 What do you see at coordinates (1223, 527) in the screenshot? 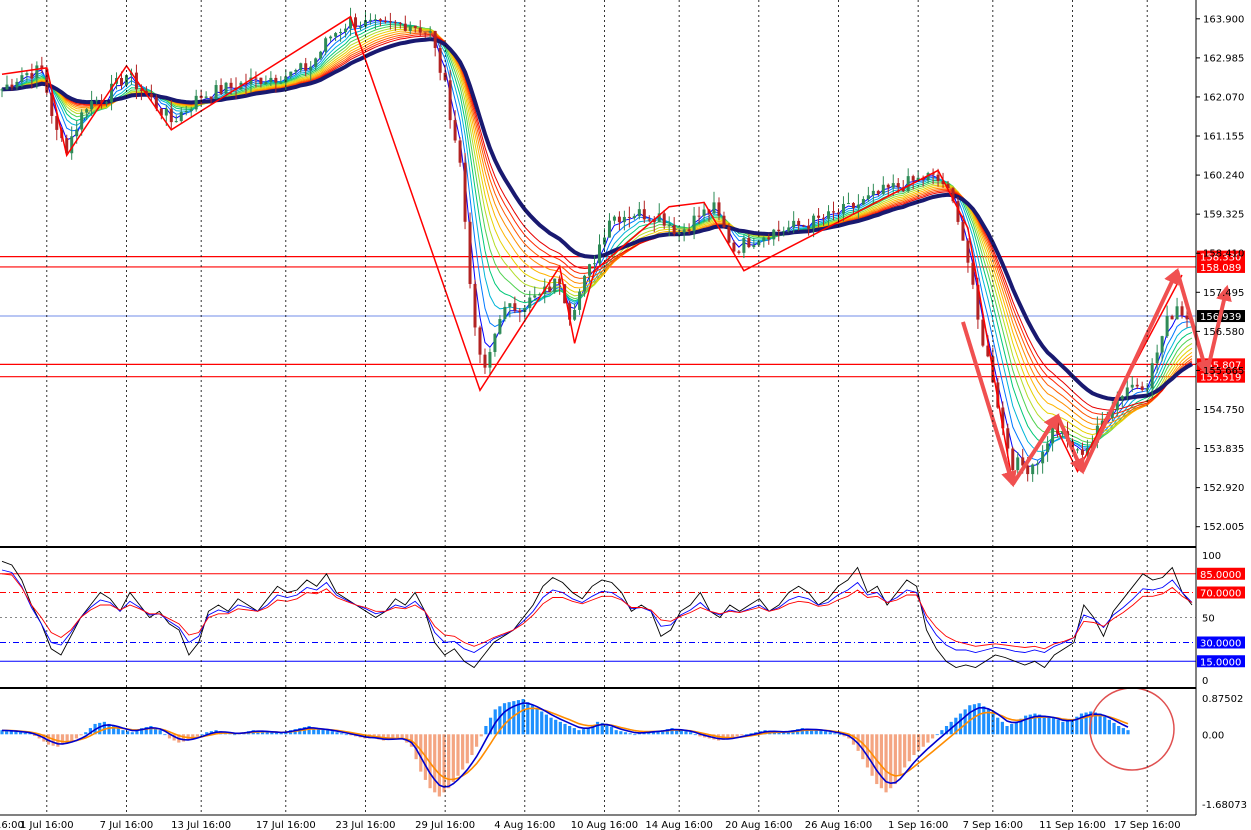
I see `y-tick-label: 152.005` at bounding box center [1223, 527].